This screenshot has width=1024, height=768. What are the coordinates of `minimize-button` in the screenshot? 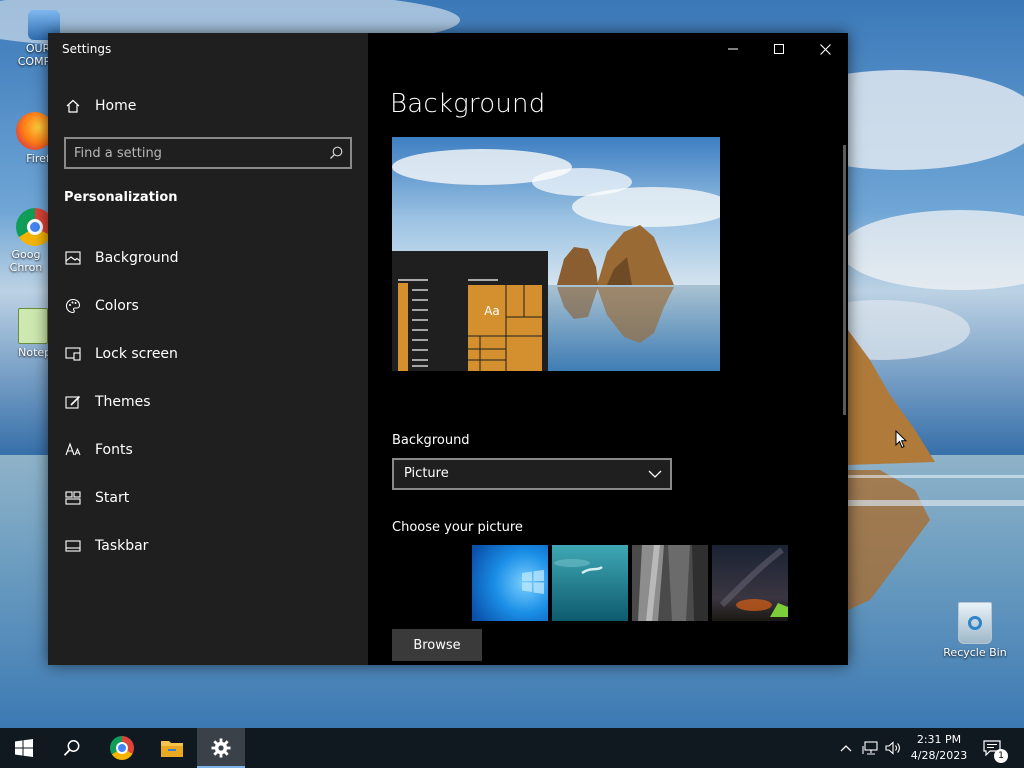 It's located at (733, 49).